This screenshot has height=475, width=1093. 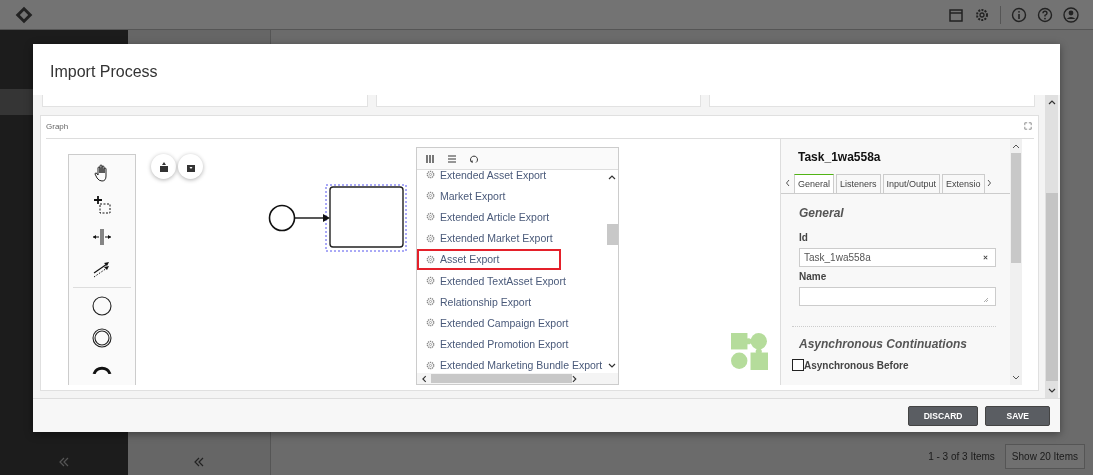 What do you see at coordinates (102, 269) in the screenshot?
I see `connect-tool-icon` at bounding box center [102, 269].